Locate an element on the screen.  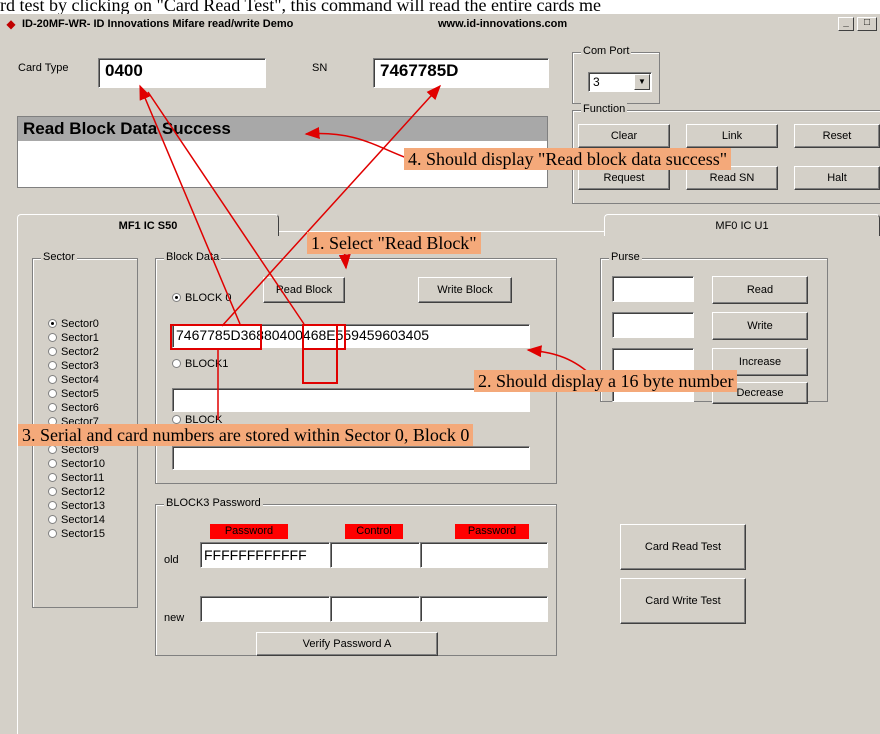
sector-label: Sector is located at coordinates (59, 257).